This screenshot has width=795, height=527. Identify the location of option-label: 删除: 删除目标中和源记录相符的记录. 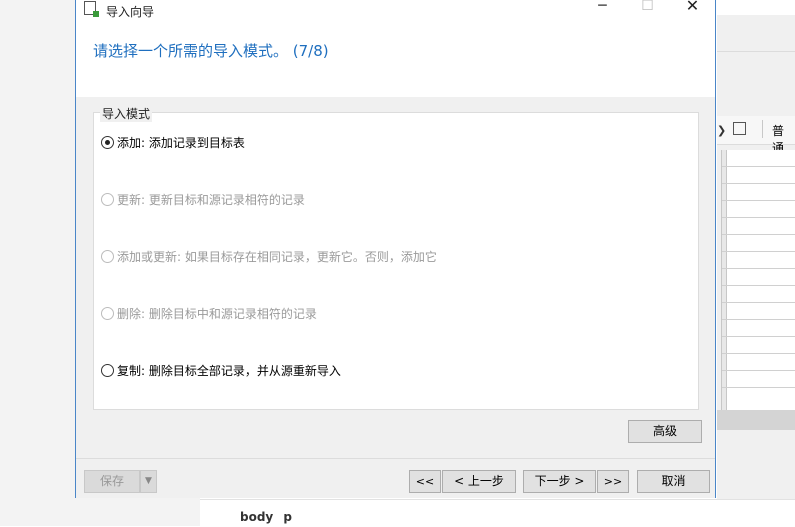
(217, 314).